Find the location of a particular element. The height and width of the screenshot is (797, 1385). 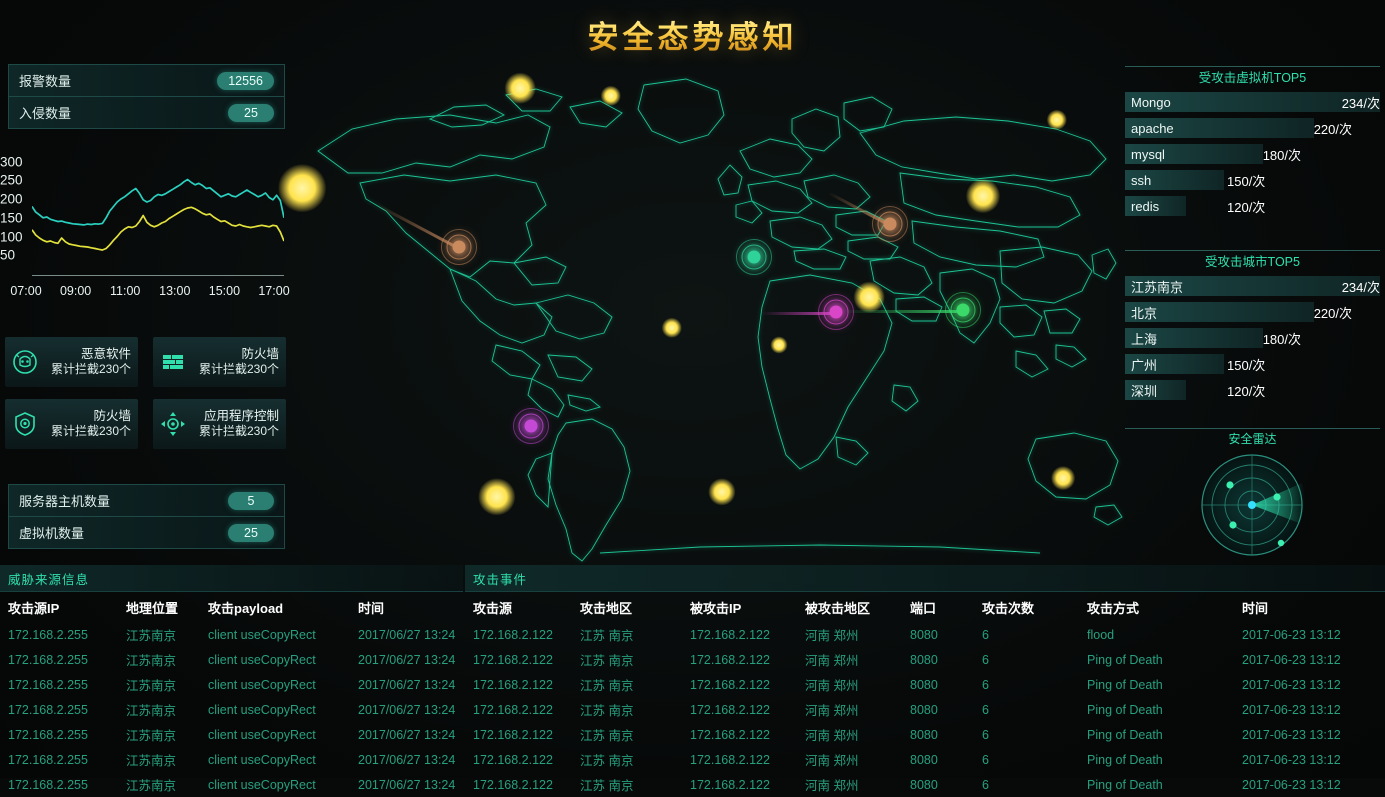

chart-axis-line is located at coordinates (158, 275).